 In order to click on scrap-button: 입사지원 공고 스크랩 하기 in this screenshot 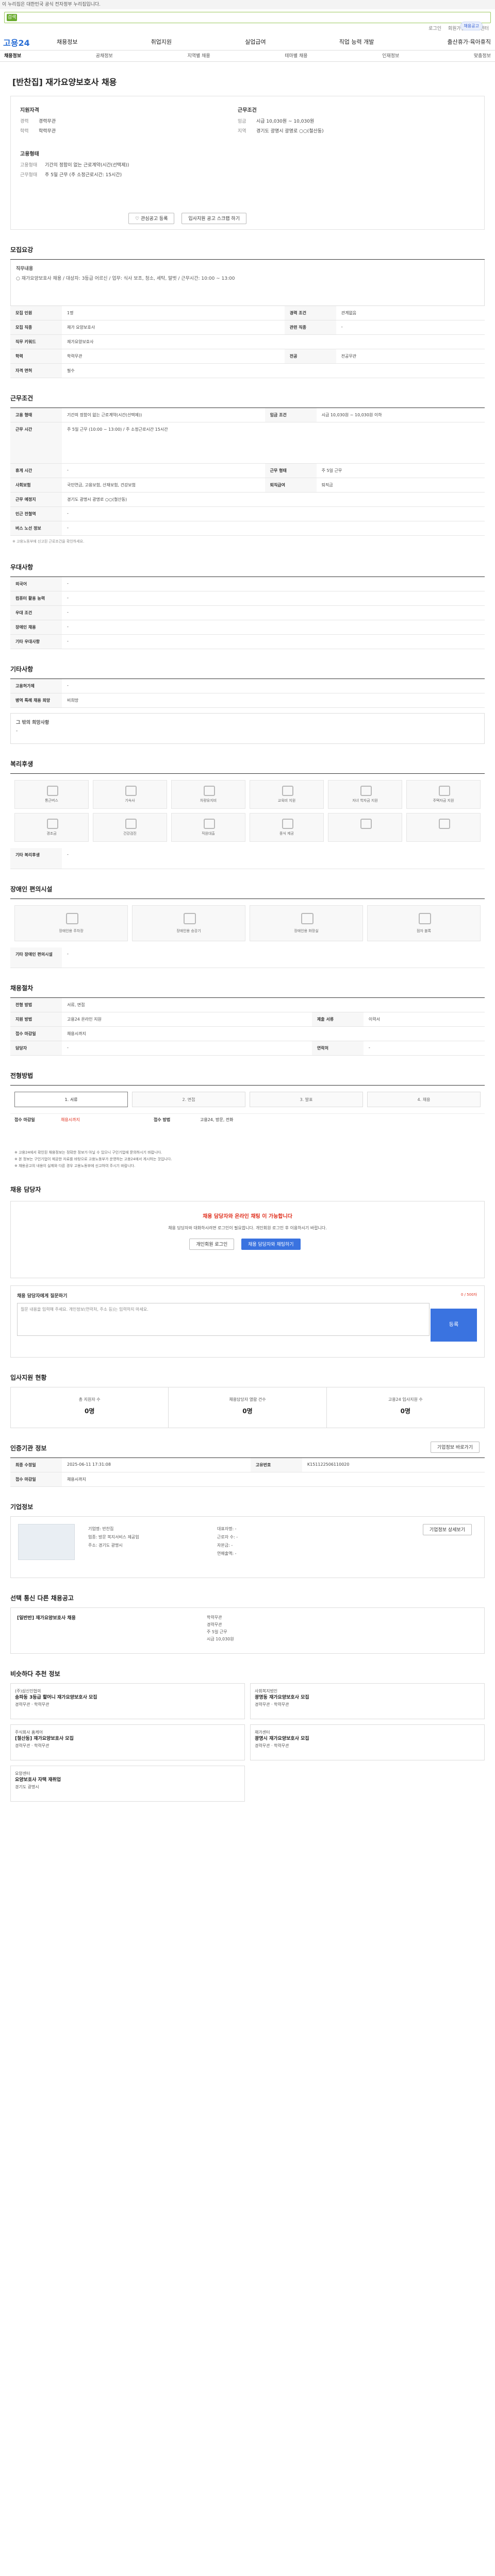, I will do `click(214, 218)`.